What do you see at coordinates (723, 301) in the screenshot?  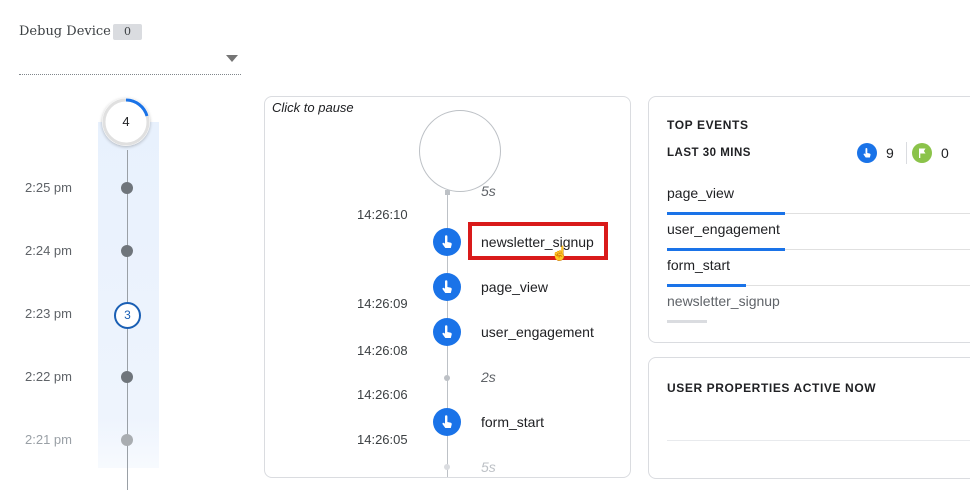 I see `top-event-name: newsletter_signup` at bounding box center [723, 301].